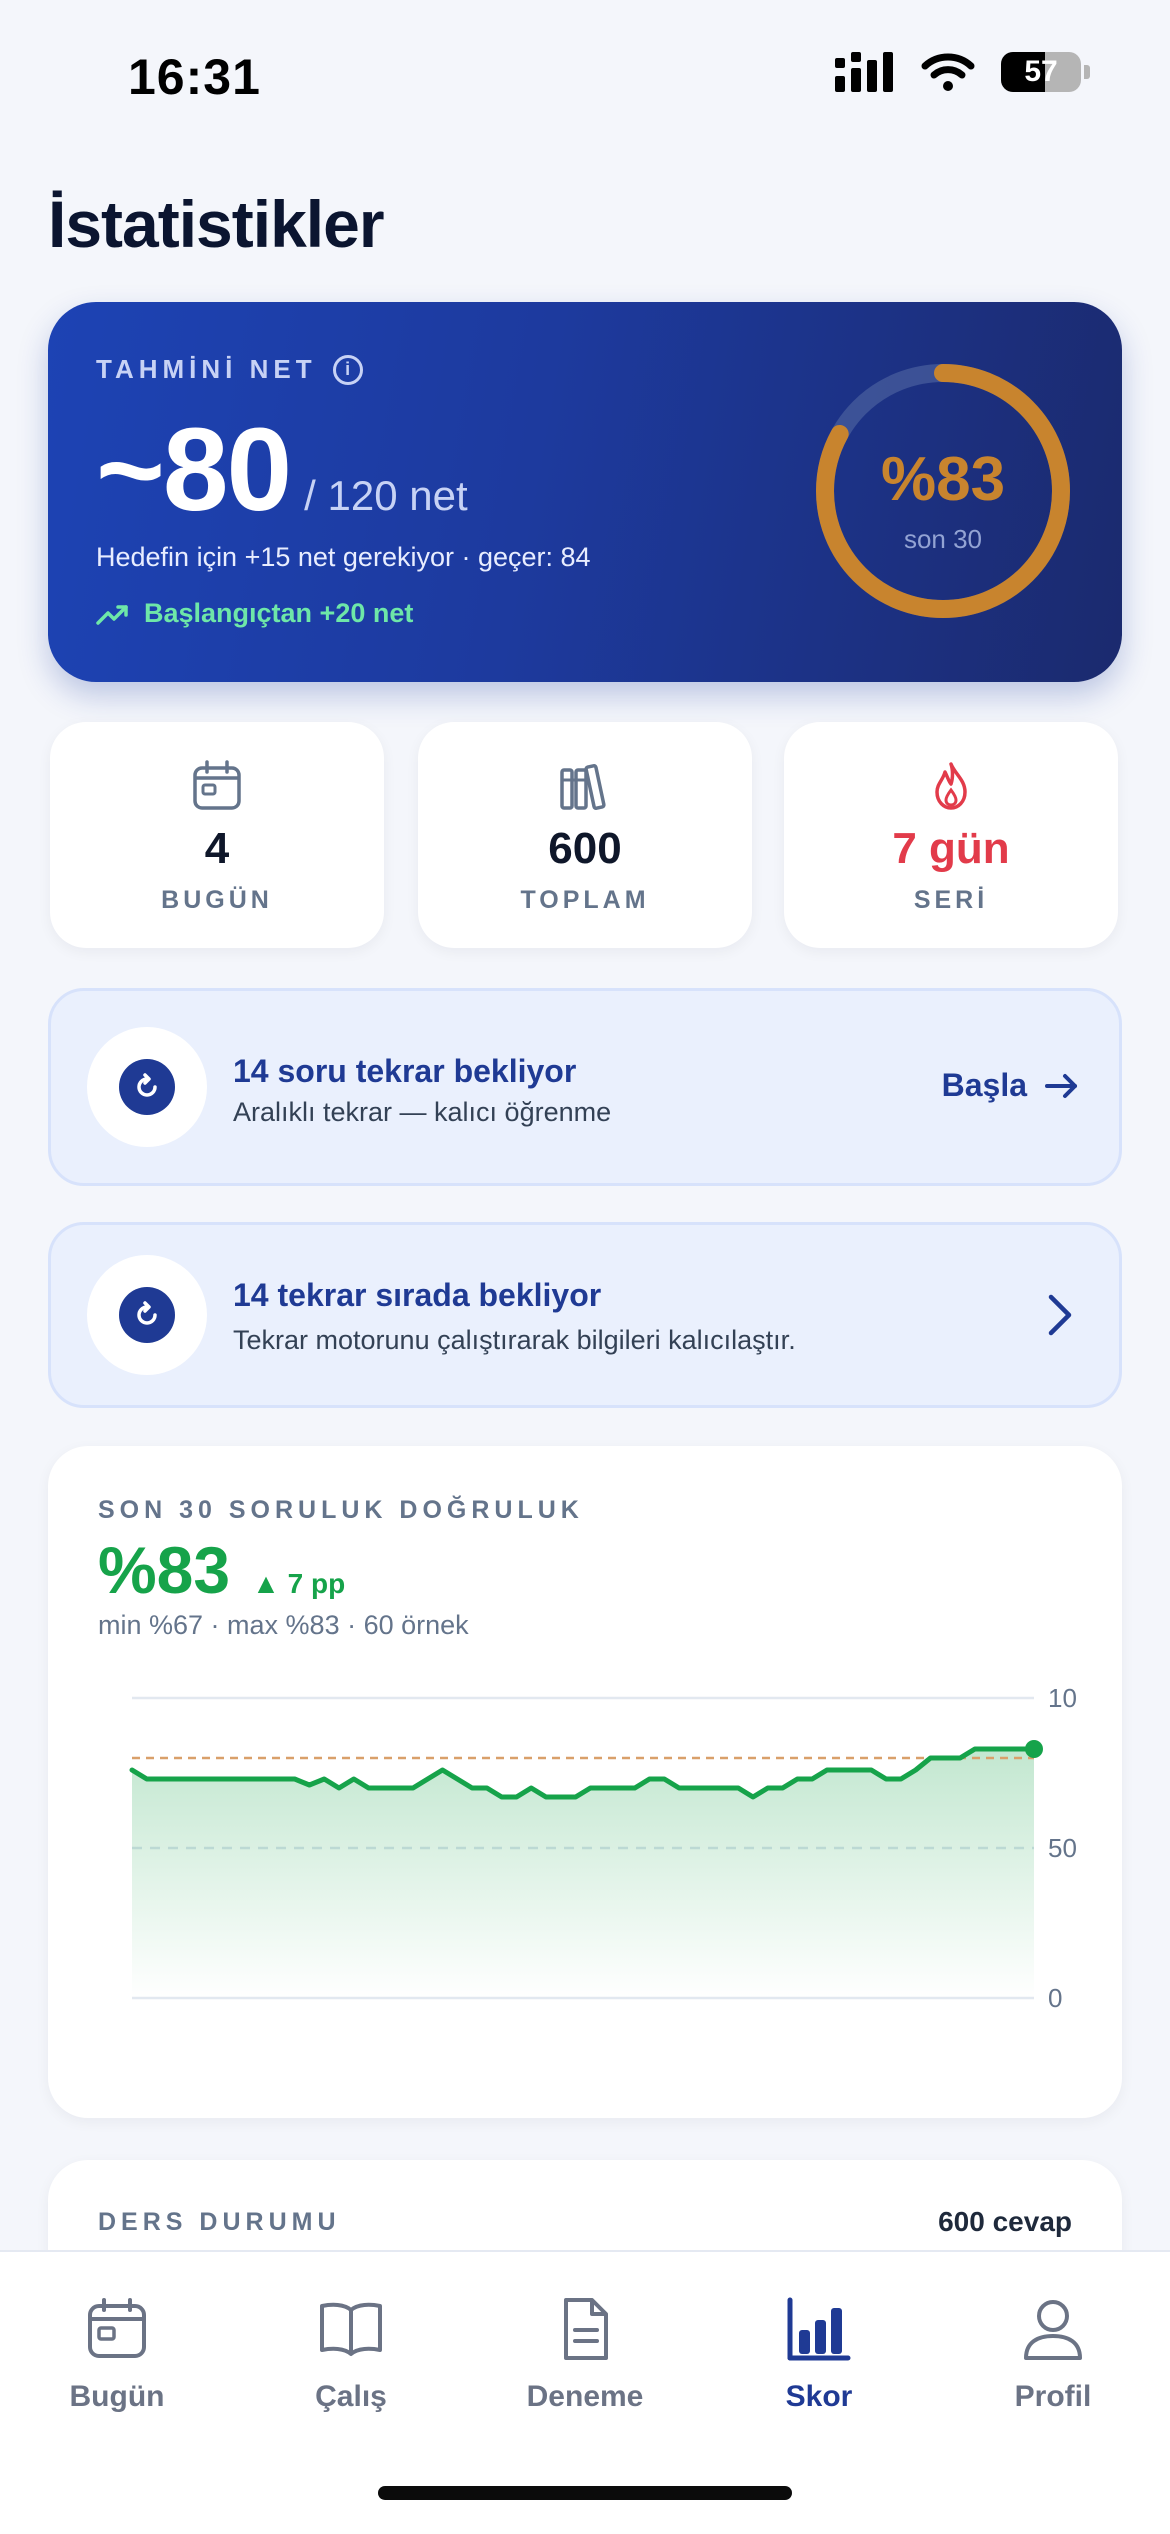  Describe the element at coordinates (194, 470) in the screenshot. I see `estimated-net-value: ~80` at that location.